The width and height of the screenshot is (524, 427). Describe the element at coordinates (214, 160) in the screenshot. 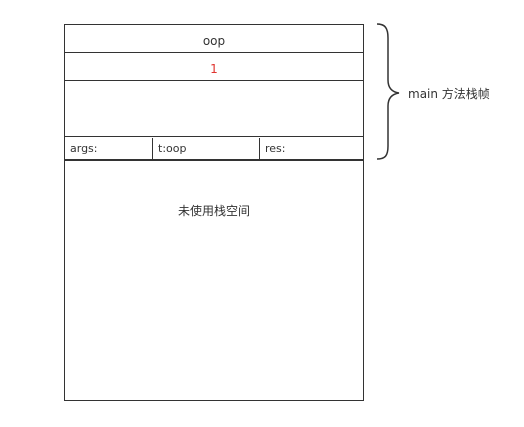

I see `frame-bottom-divider` at that location.